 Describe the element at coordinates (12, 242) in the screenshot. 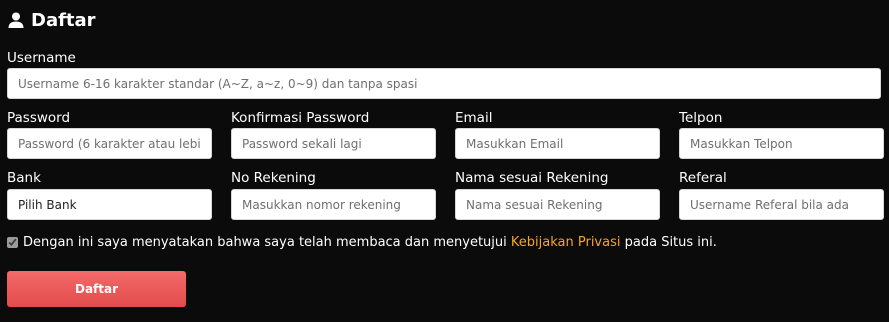

I see `agreement-checkbox` at that location.